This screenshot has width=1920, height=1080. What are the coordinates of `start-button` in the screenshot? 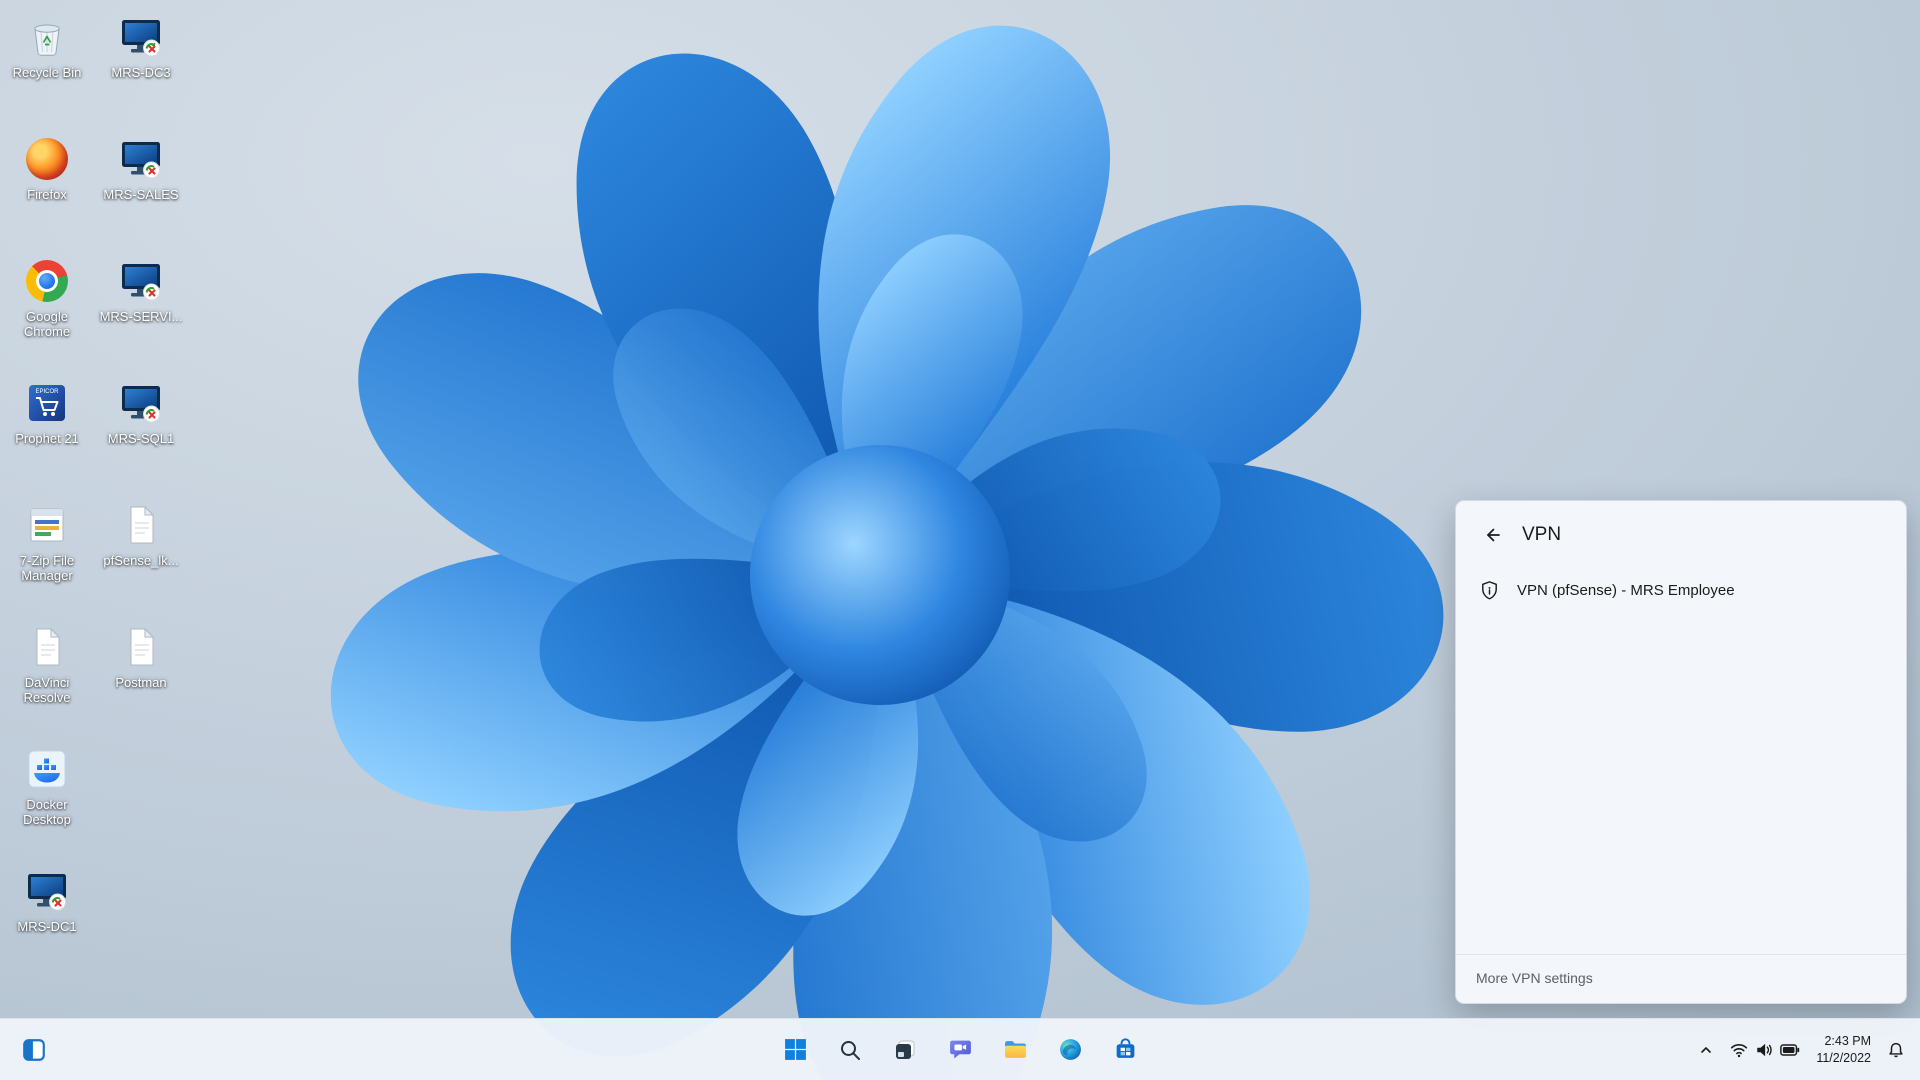 It's located at (795, 1050).